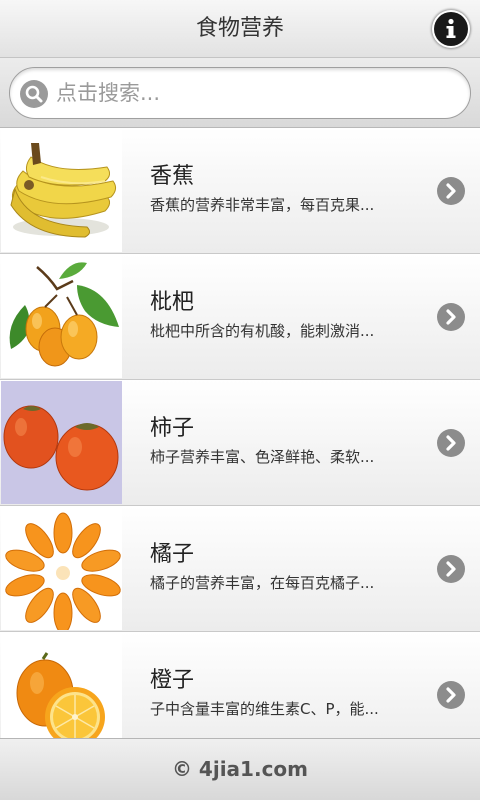  Describe the element at coordinates (172, 176) in the screenshot. I see `item-title: 香蕉` at that location.